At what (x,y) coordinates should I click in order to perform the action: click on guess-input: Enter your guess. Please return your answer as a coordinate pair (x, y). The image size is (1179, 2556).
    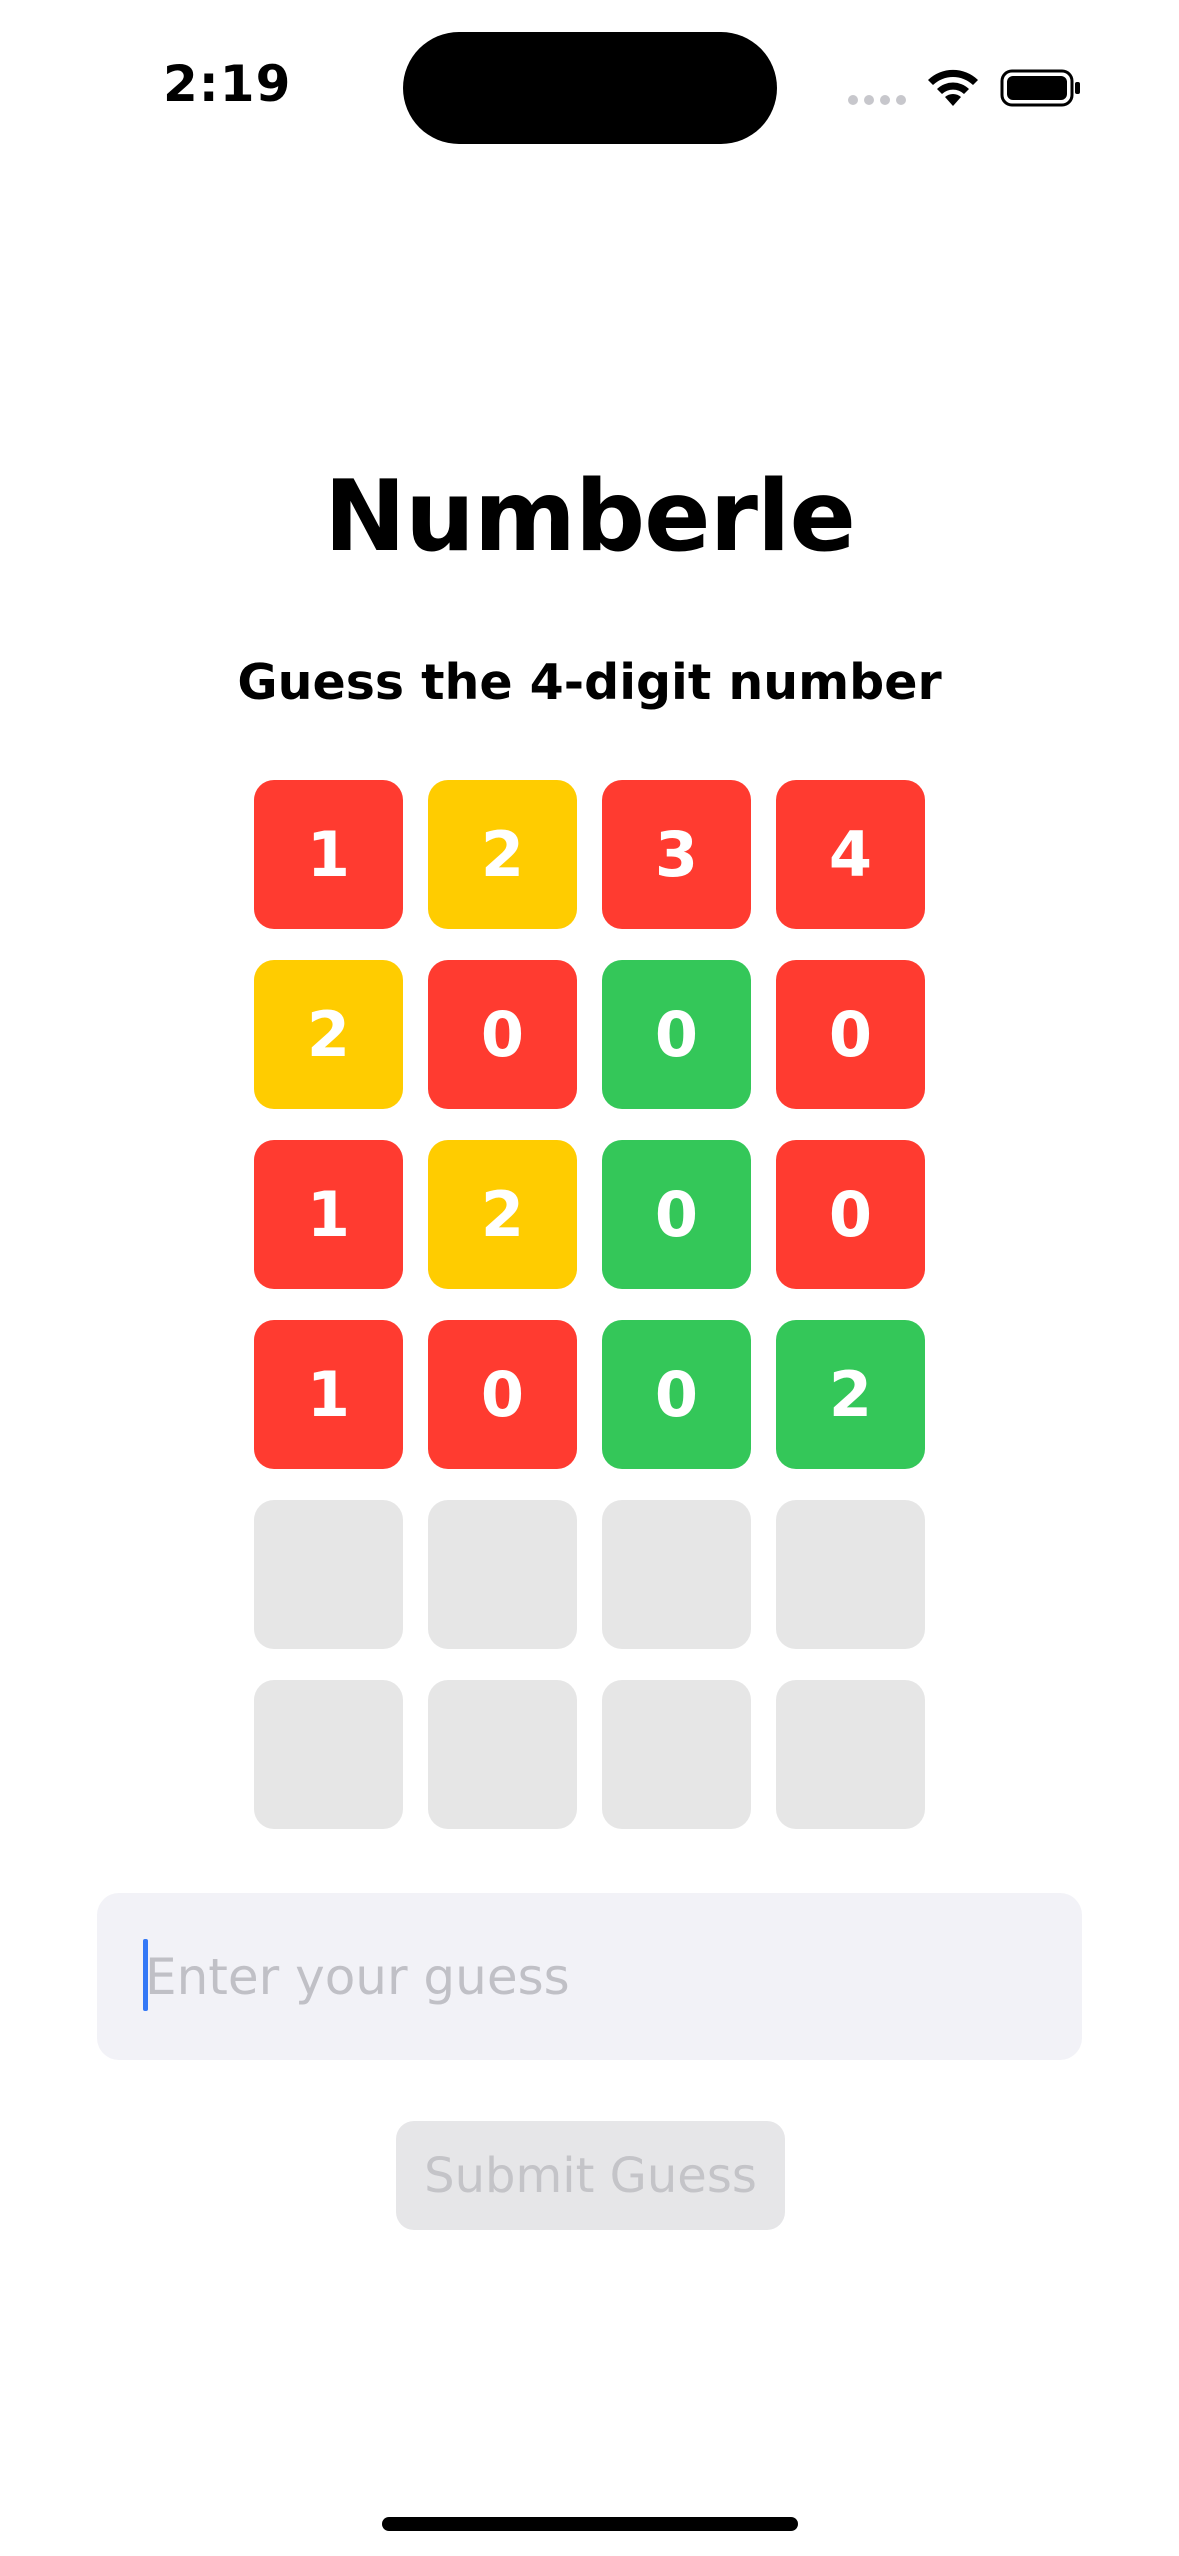
    Looking at the image, I should click on (589, 1976).